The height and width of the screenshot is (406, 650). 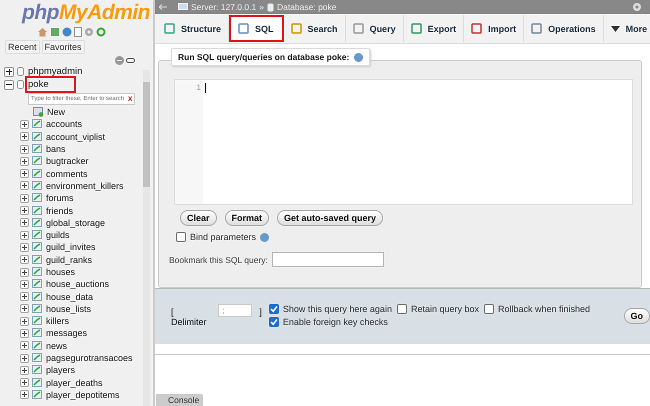 What do you see at coordinates (544, 309) in the screenshot?
I see `checkbox-label: Rollback when finished` at bounding box center [544, 309].